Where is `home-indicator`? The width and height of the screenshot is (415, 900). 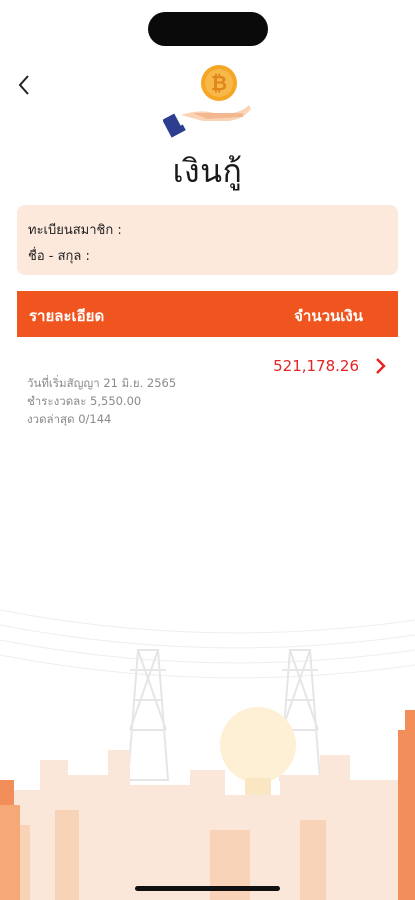
home-indicator is located at coordinates (207, 888).